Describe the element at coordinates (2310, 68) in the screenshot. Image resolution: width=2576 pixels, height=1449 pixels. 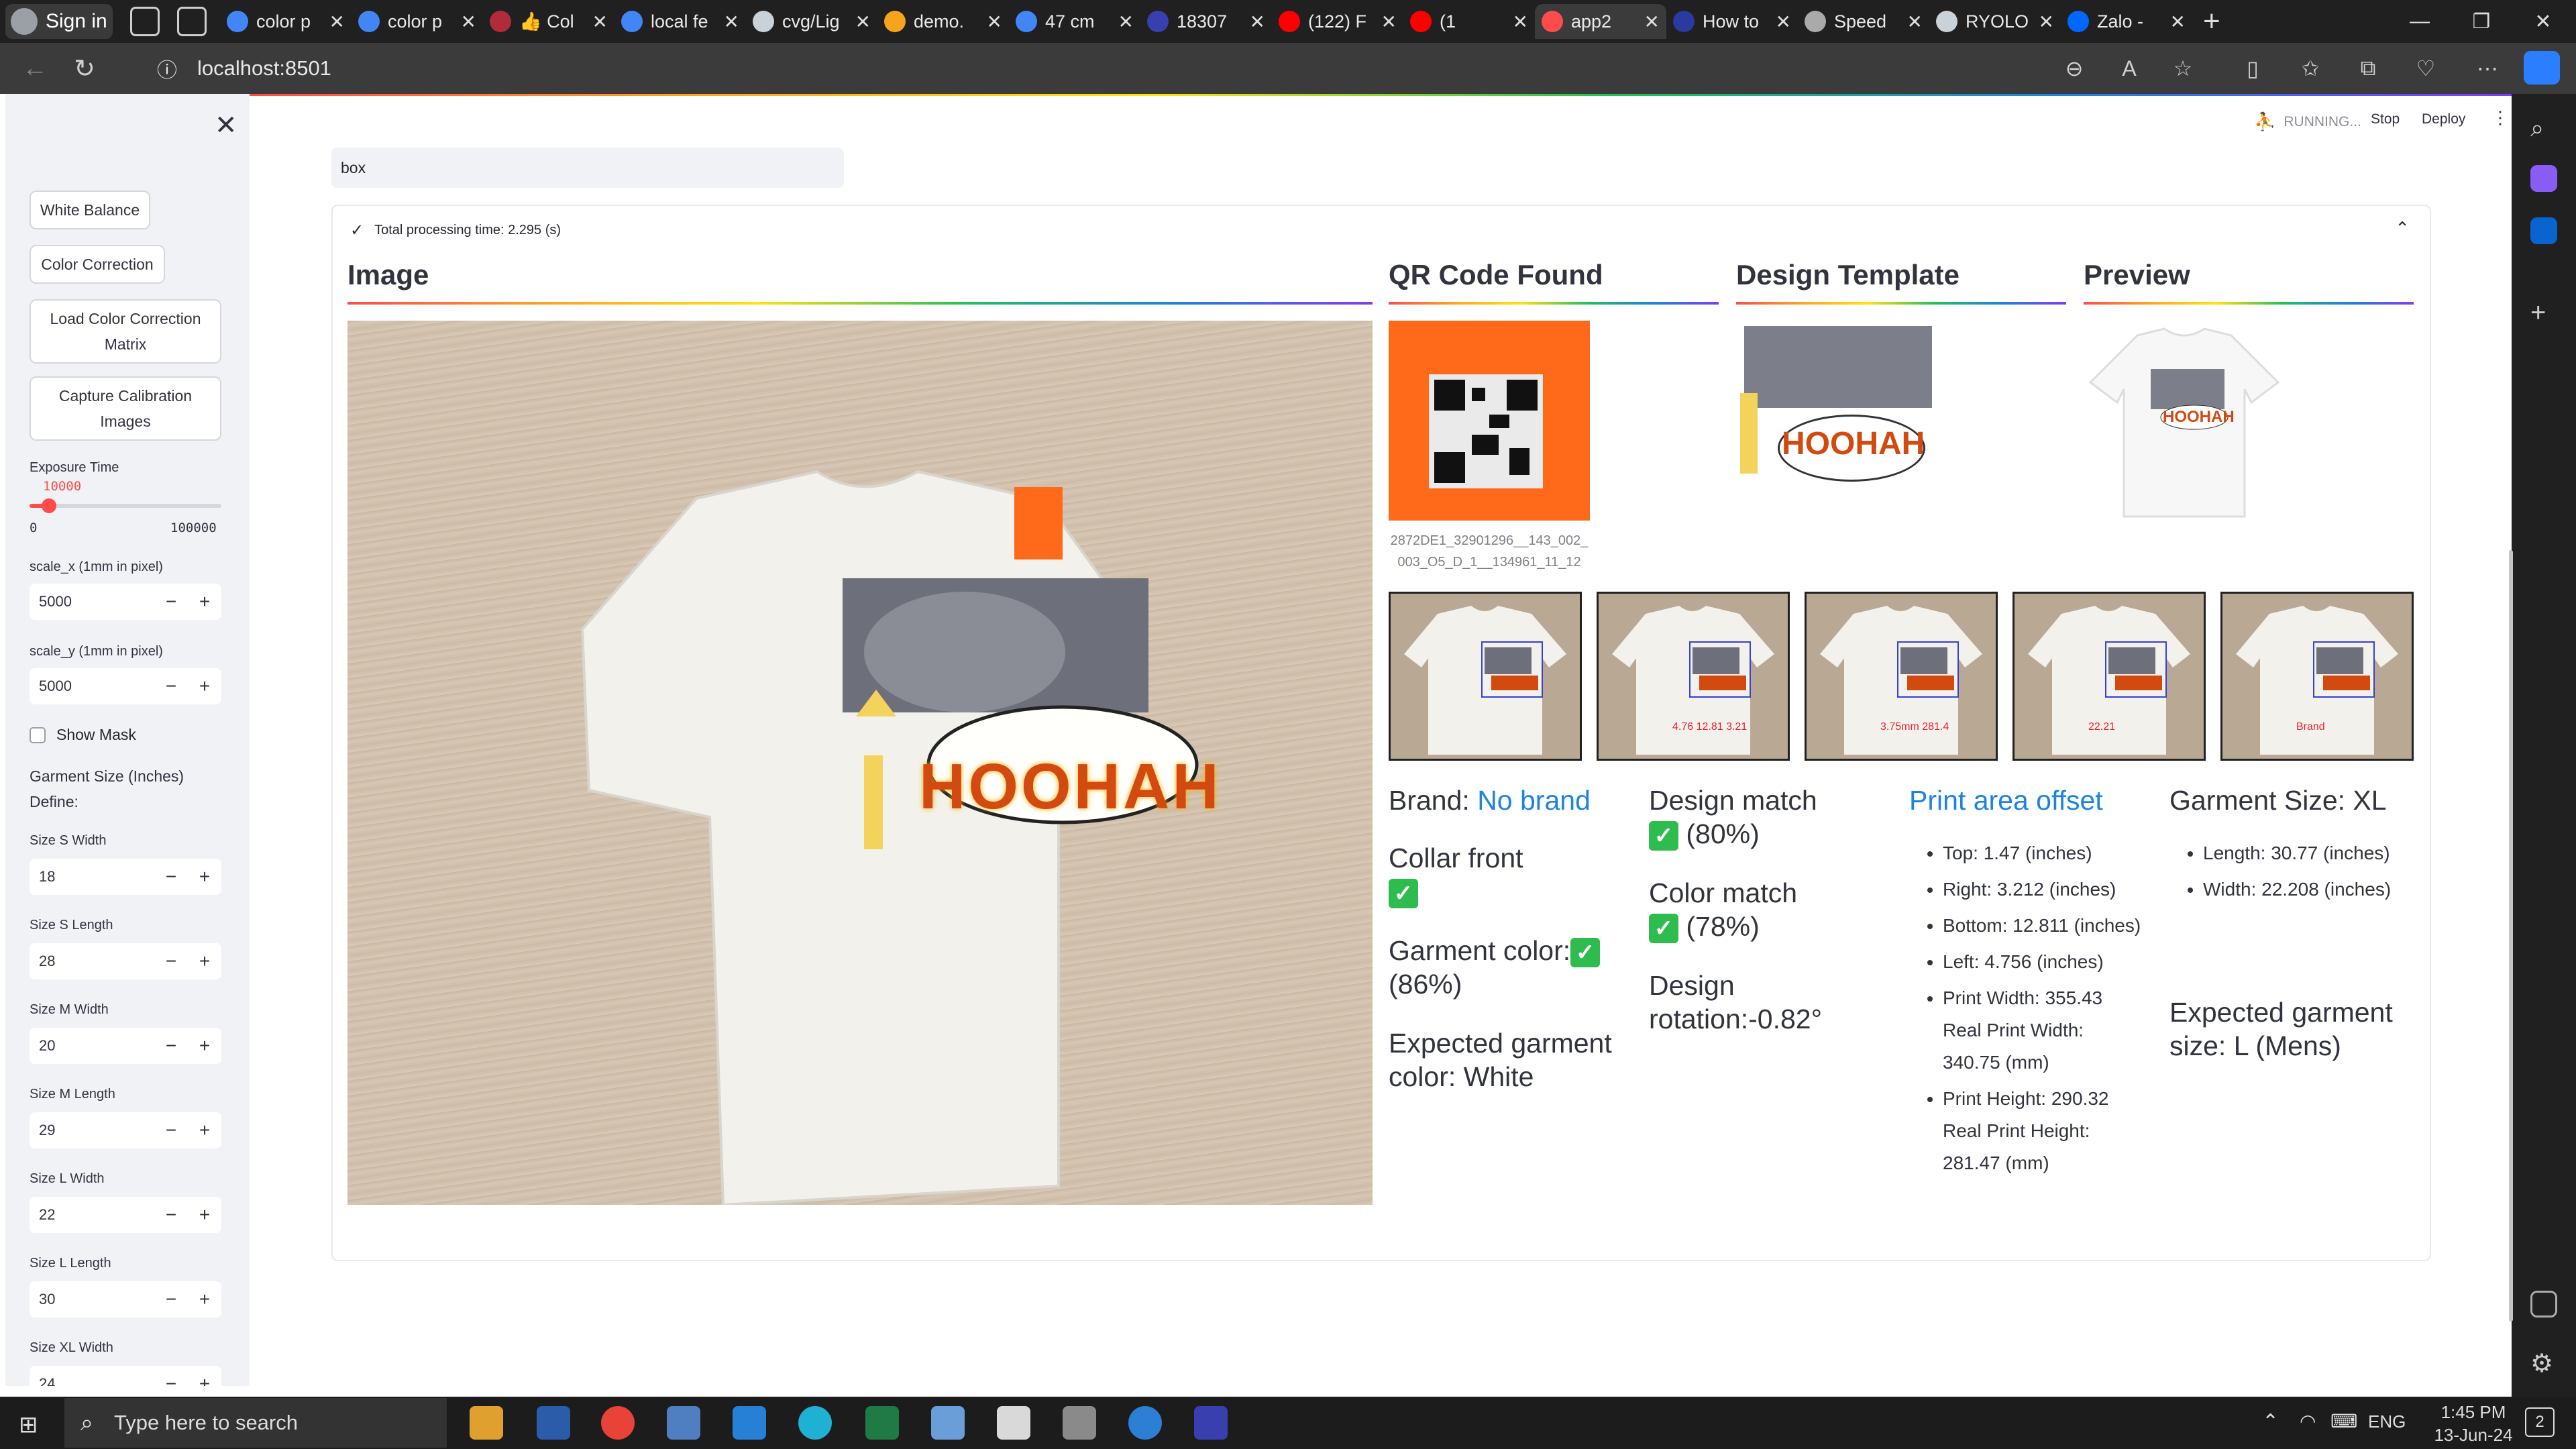
I see `favorites-icon: ✩` at that location.